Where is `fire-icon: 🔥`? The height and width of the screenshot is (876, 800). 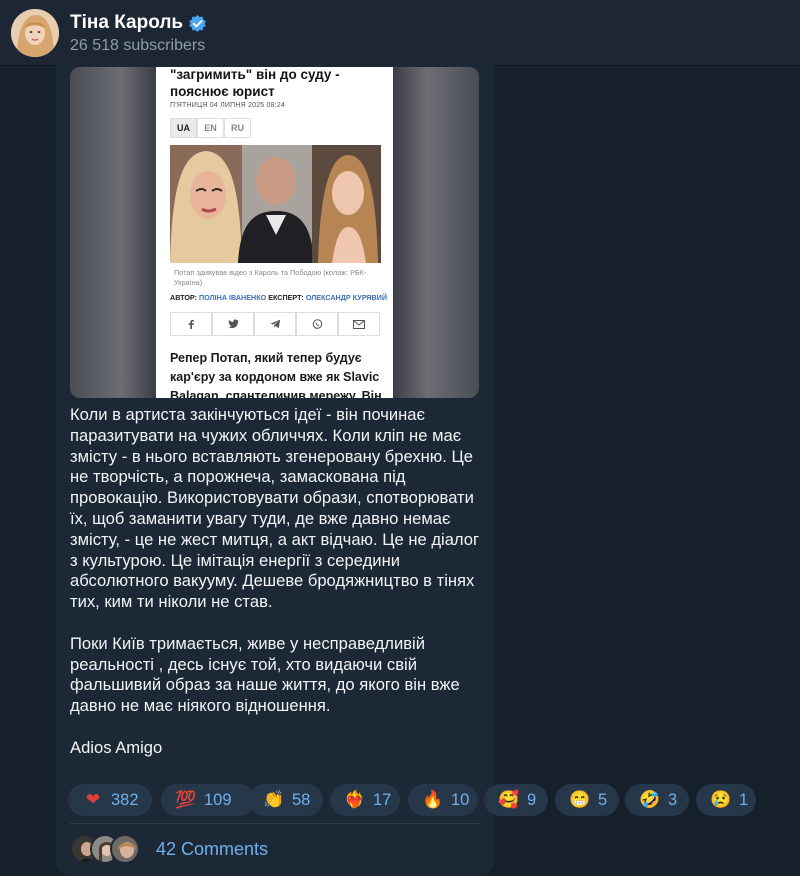
fire-icon: 🔥 is located at coordinates (433, 799).